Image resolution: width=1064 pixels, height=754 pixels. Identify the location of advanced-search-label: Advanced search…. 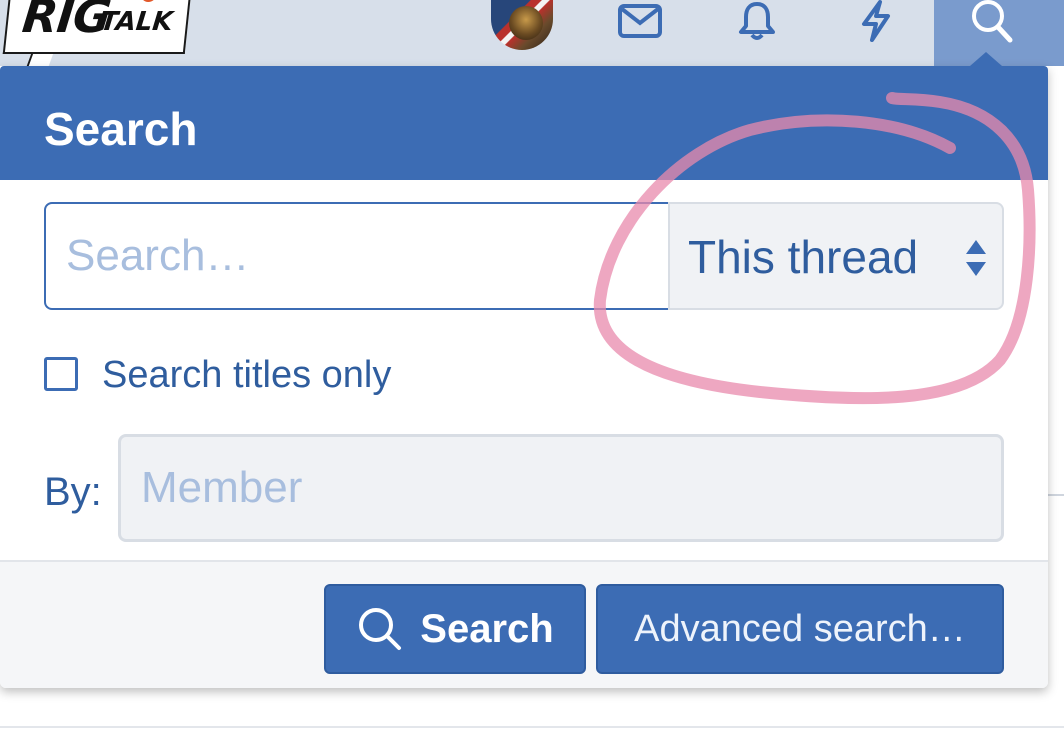
(800, 628).